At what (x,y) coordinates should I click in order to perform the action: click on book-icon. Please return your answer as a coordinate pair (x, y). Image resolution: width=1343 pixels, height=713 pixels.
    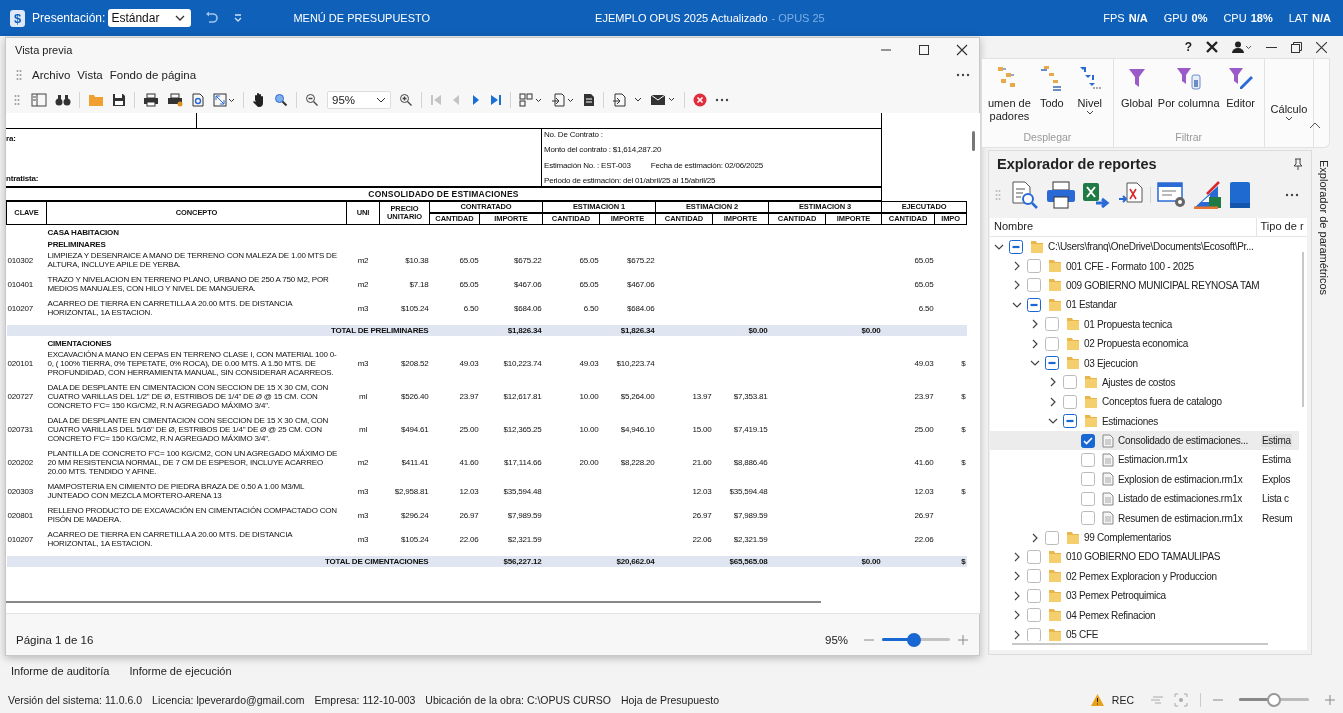
    Looking at the image, I should click on (1240, 195).